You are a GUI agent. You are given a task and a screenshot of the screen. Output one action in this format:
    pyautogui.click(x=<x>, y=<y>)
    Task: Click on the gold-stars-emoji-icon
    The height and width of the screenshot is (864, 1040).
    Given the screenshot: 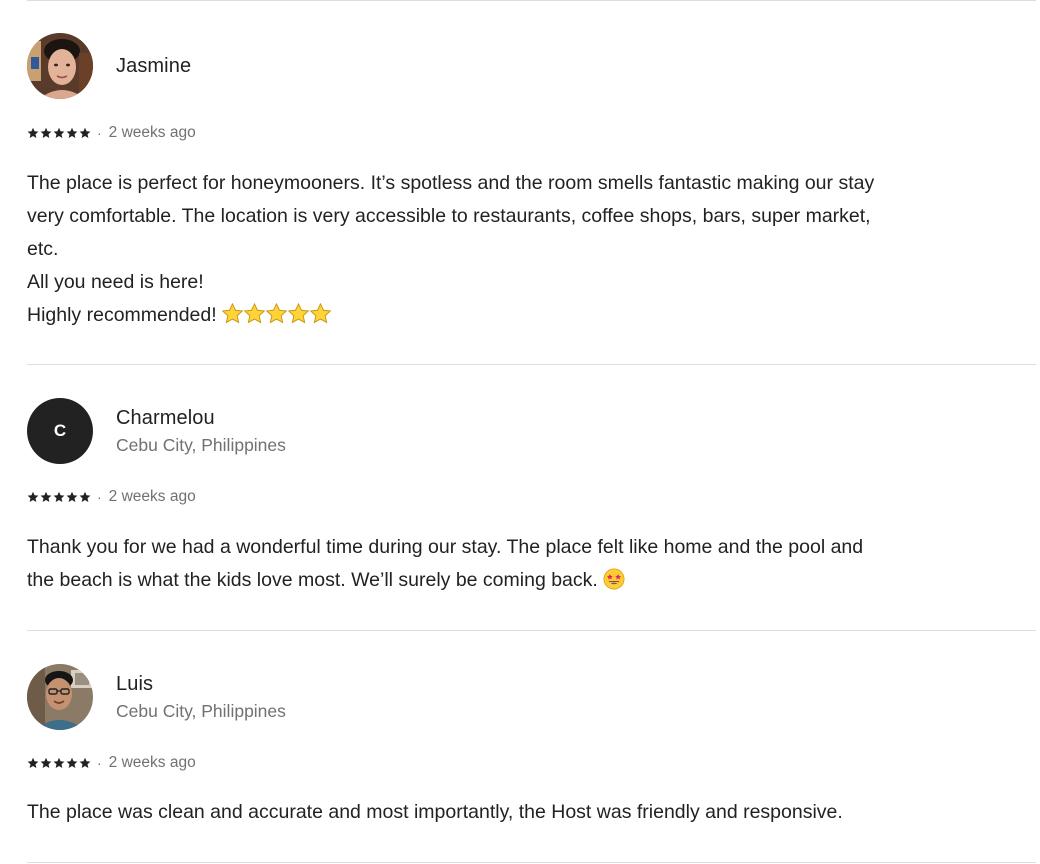 What is the action you would take?
    pyautogui.click(x=276, y=313)
    